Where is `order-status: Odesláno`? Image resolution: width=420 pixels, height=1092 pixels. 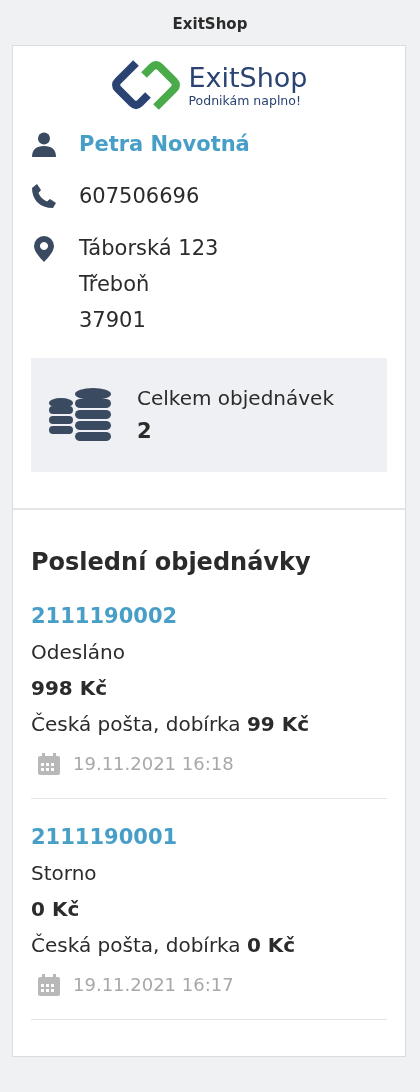 order-status: Odesláno is located at coordinates (78, 652).